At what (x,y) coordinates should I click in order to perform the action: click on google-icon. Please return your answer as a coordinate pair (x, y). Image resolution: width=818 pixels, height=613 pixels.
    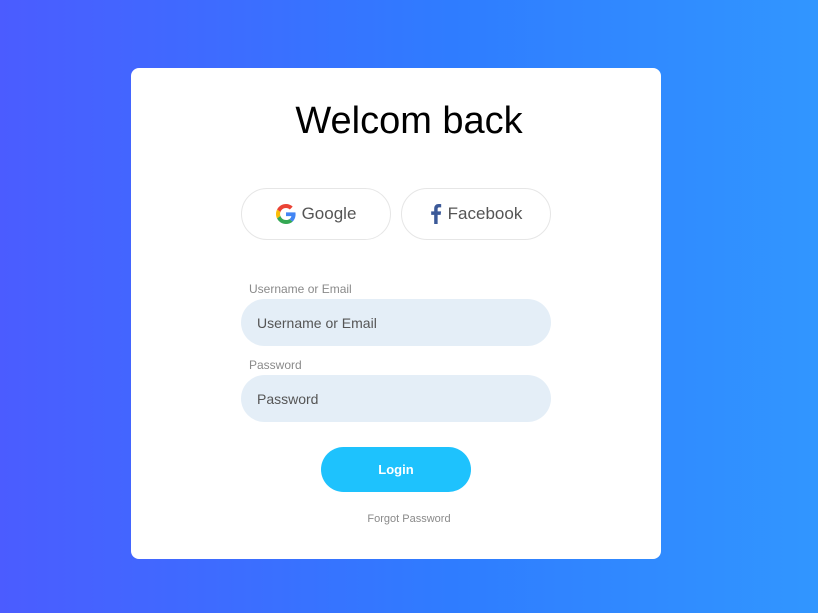
    Looking at the image, I should click on (285, 214).